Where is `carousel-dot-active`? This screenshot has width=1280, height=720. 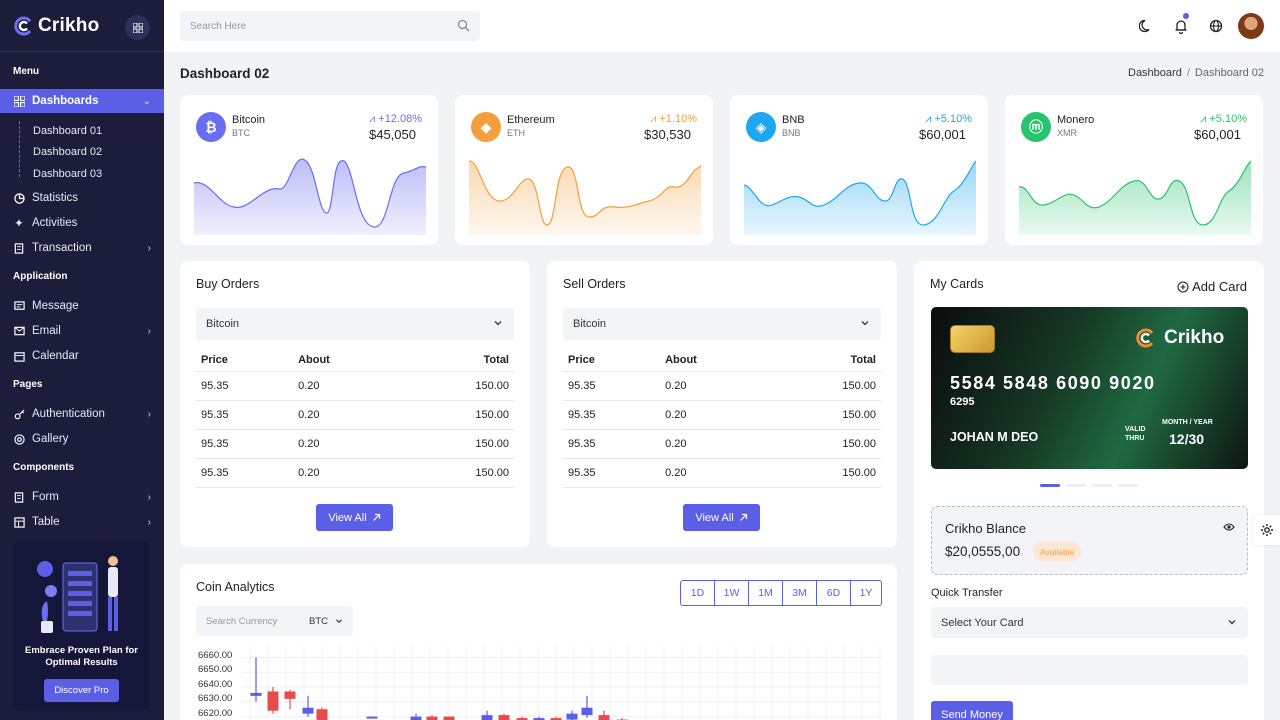
carousel-dot-active is located at coordinates (1050, 485).